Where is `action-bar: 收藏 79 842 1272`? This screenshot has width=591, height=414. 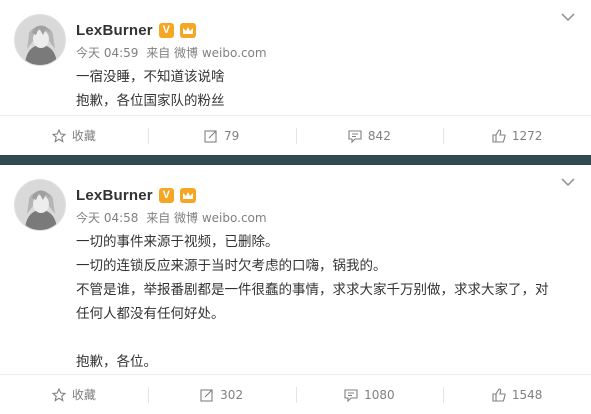 action-bar: 收藏 79 842 1272 is located at coordinates (295, 135).